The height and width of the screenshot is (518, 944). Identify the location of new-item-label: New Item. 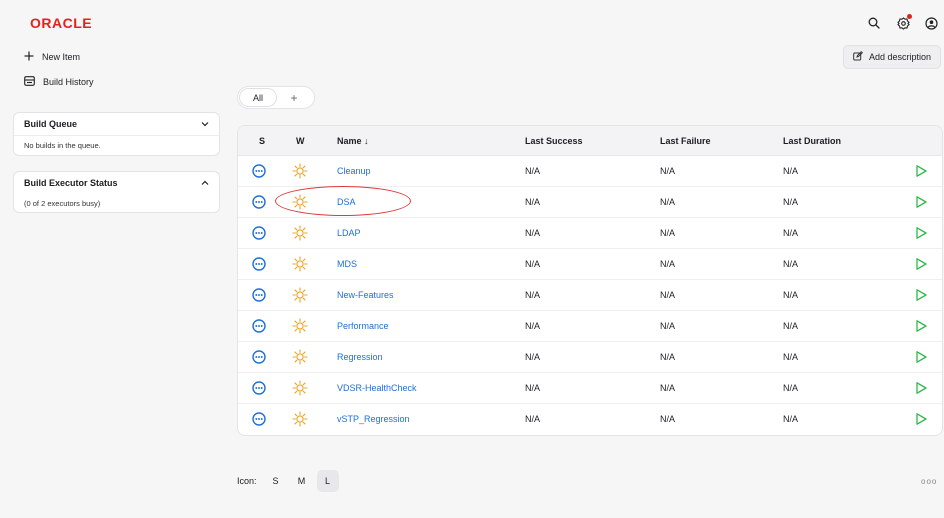
(61, 57).